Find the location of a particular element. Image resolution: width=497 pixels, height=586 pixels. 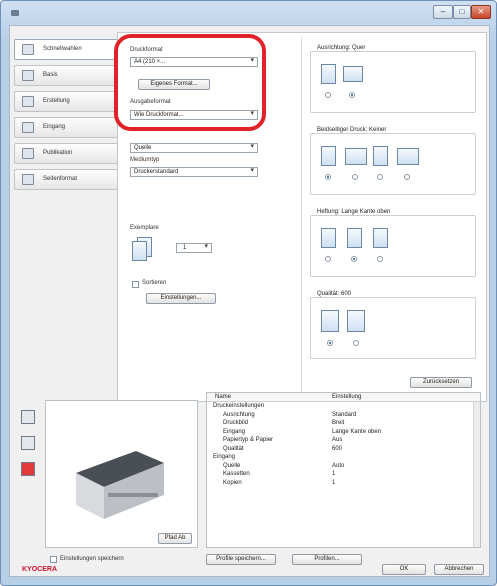

table-row: Druckbild Breit is located at coordinates (343, 423).